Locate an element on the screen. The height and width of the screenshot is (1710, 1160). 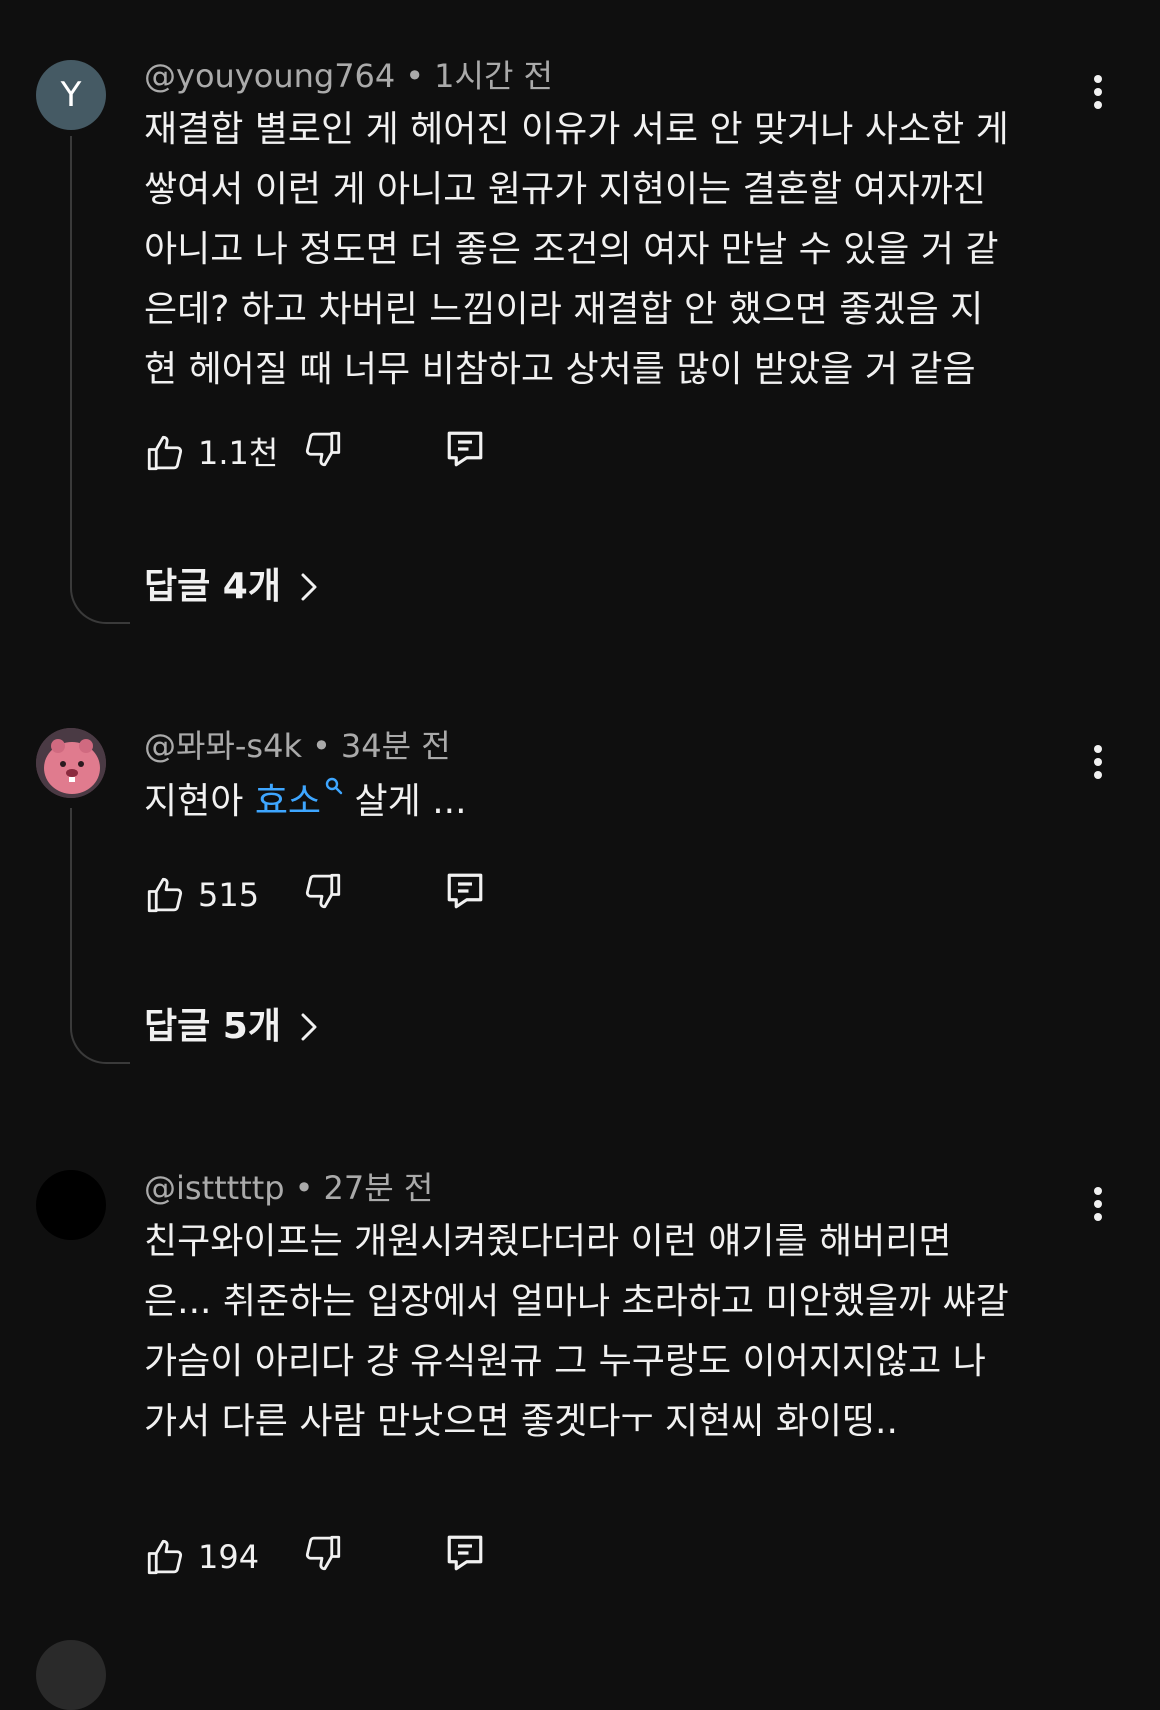
search-link-text: 효소 is located at coordinates (288, 801).